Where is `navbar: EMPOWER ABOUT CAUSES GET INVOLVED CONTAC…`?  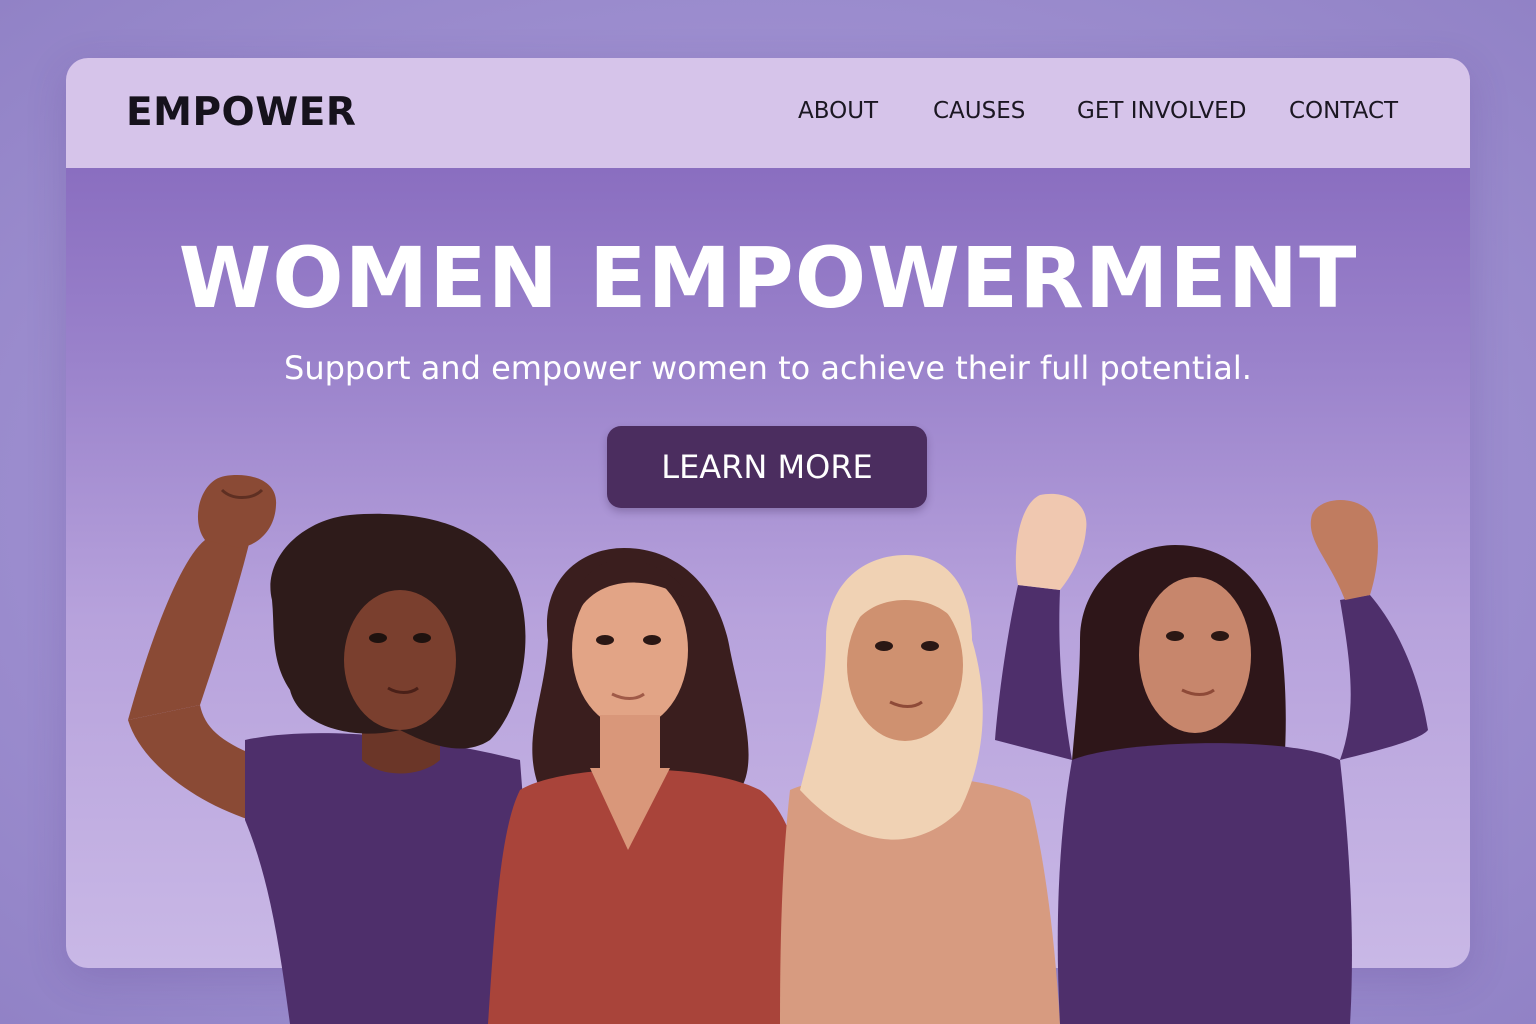
navbar: EMPOWER ABOUT CAUSES GET INVOLVED CONTAC… is located at coordinates (768, 113).